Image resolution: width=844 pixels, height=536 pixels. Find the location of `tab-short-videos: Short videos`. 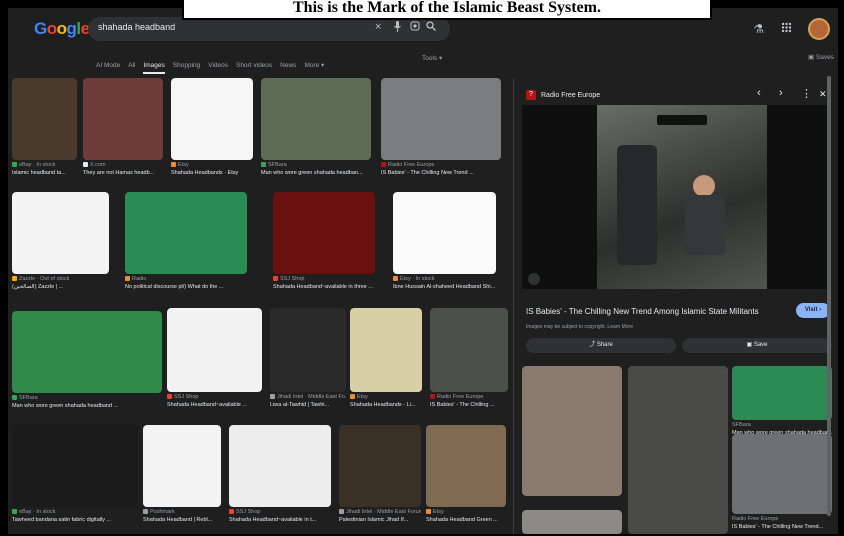

tab-short-videos: Short videos is located at coordinates (254, 65).